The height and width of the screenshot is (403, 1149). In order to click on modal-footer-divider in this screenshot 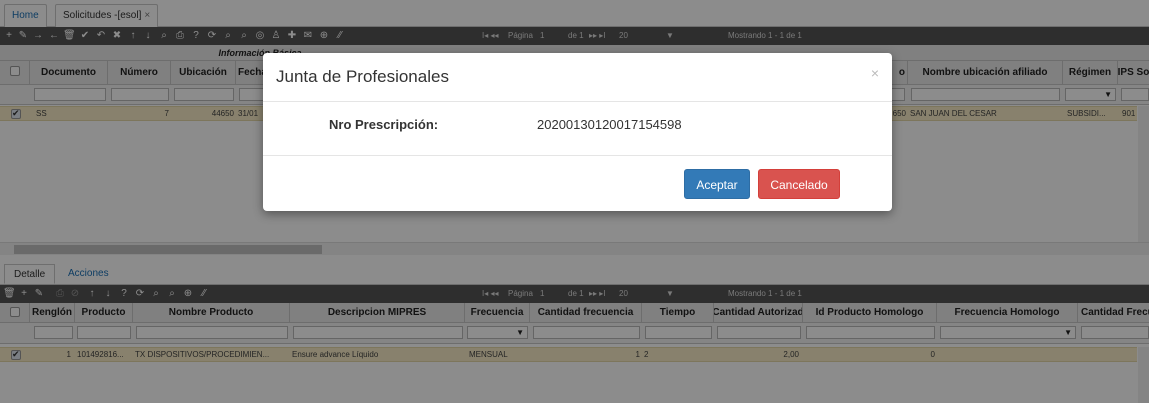, I will do `click(577, 155)`.